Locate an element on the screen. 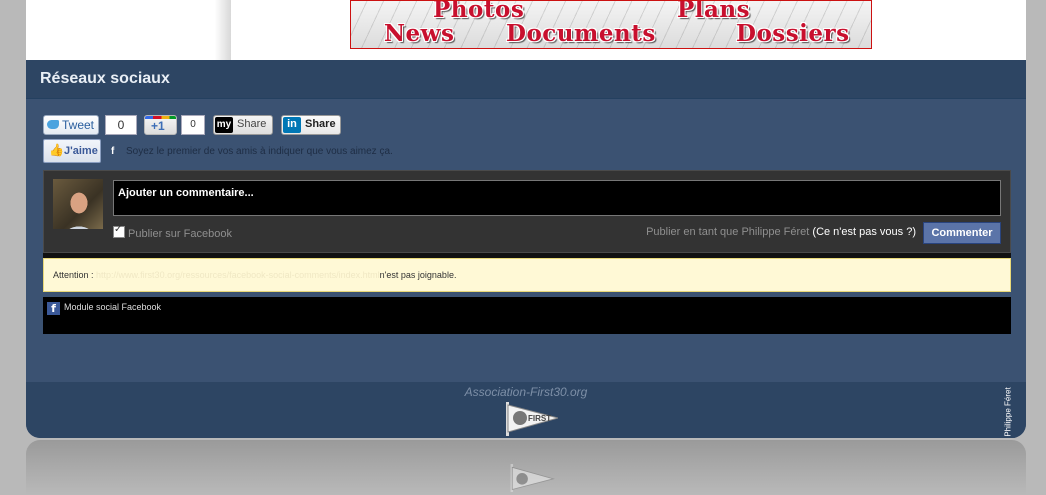  myspace-share-button: my Share is located at coordinates (243, 125).